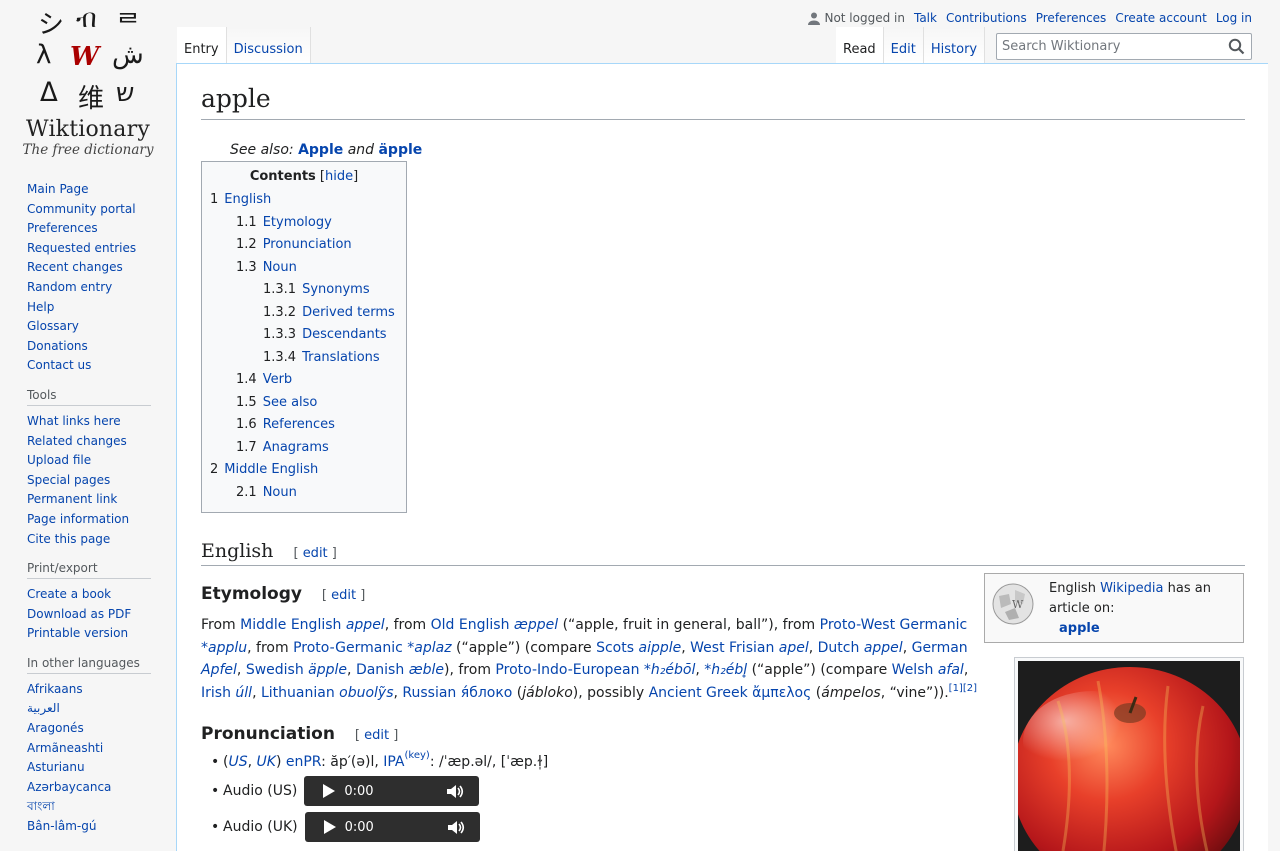 Image resolution: width=1280 pixels, height=851 pixels. What do you see at coordinates (68, 539) in the screenshot?
I see `tool-link: Cite this page` at bounding box center [68, 539].